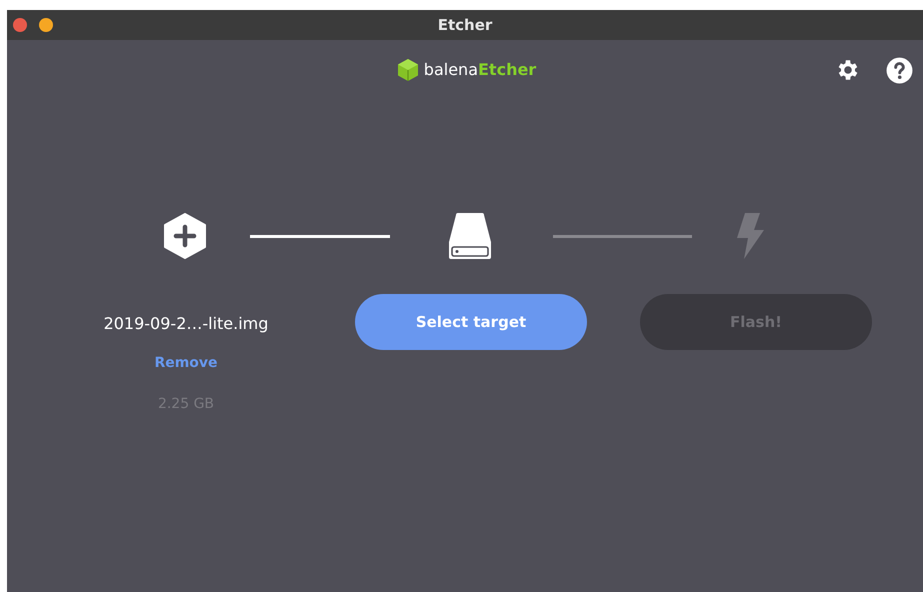 This screenshot has height=592, width=923. What do you see at coordinates (466, 70) in the screenshot?
I see `app-logo: balenaEtcher` at bounding box center [466, 70].